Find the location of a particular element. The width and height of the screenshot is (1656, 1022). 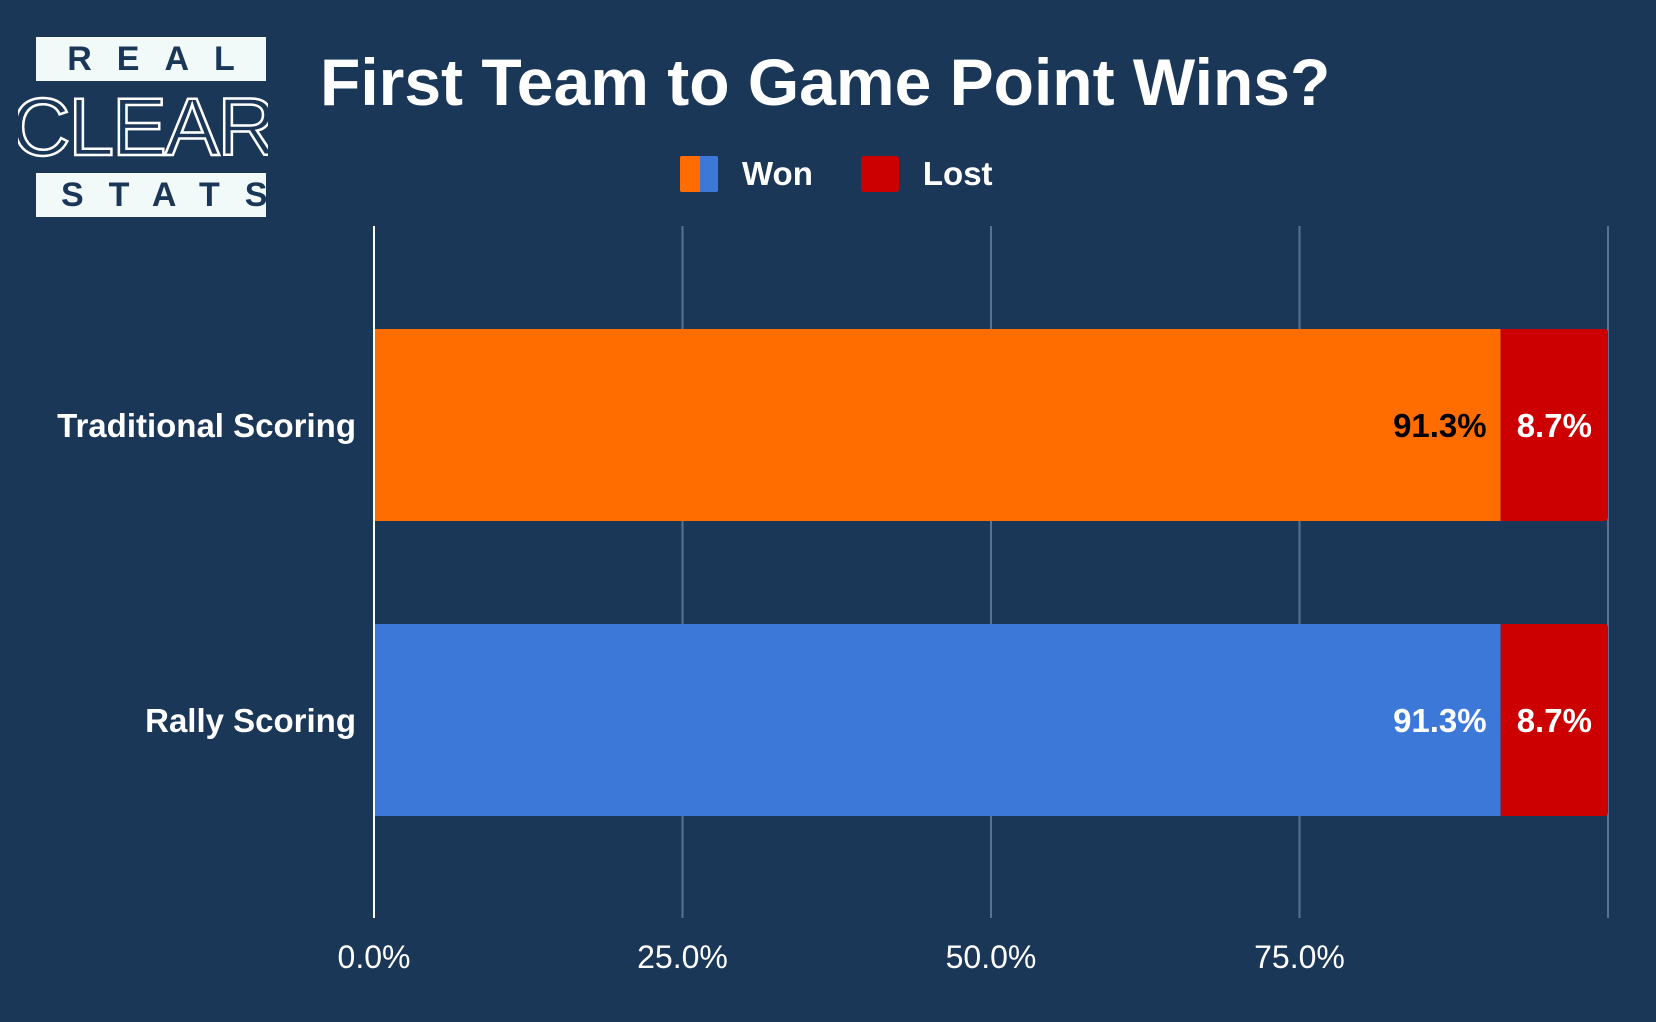

category-label: Traditional Scoring is located at coordinates (206, 425).